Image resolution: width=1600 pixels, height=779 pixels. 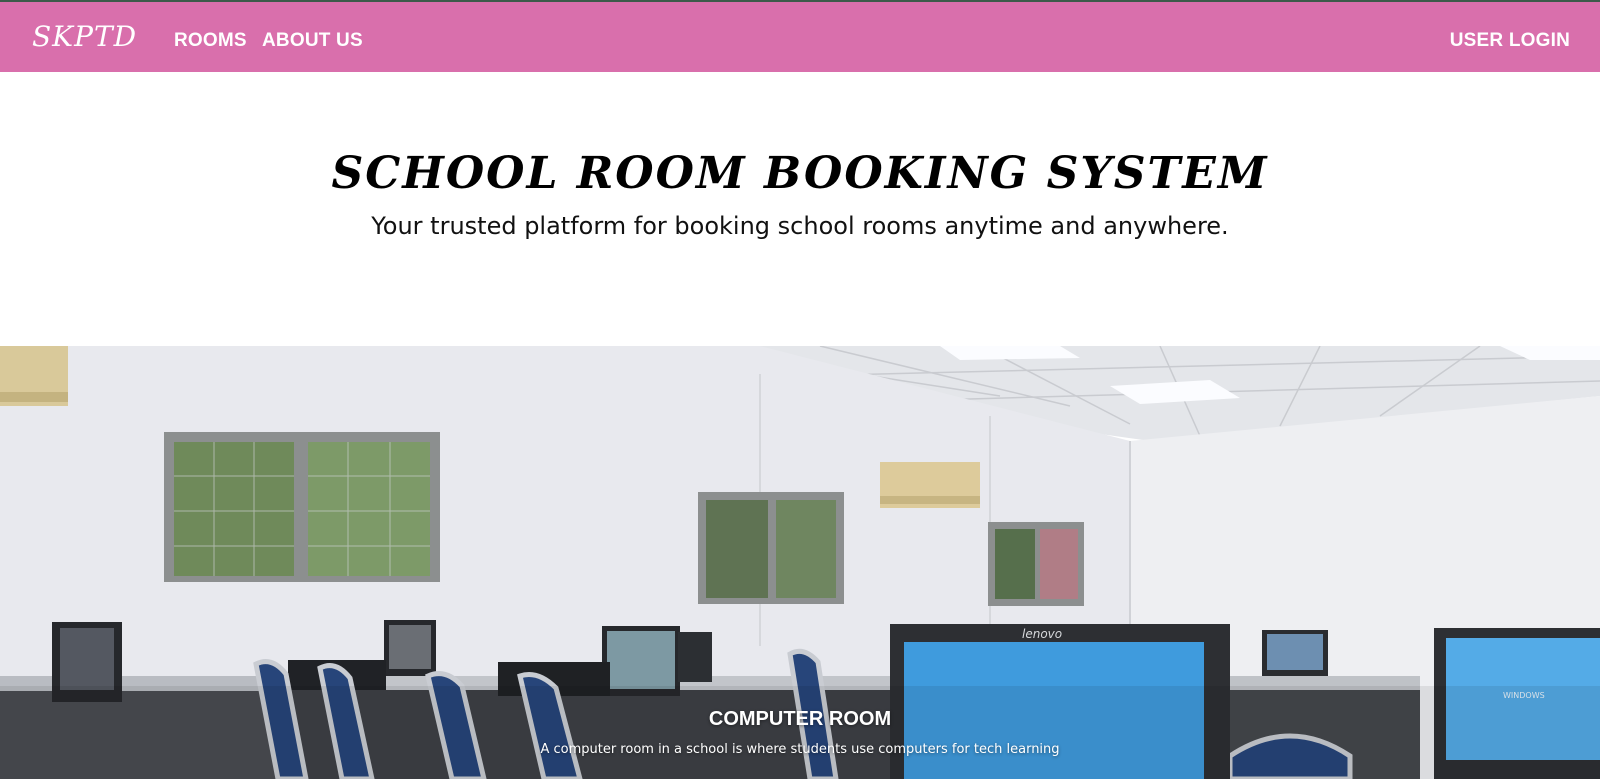 I want to click on nav-link-rooms: ROOMS, so click(x=210, y=41).